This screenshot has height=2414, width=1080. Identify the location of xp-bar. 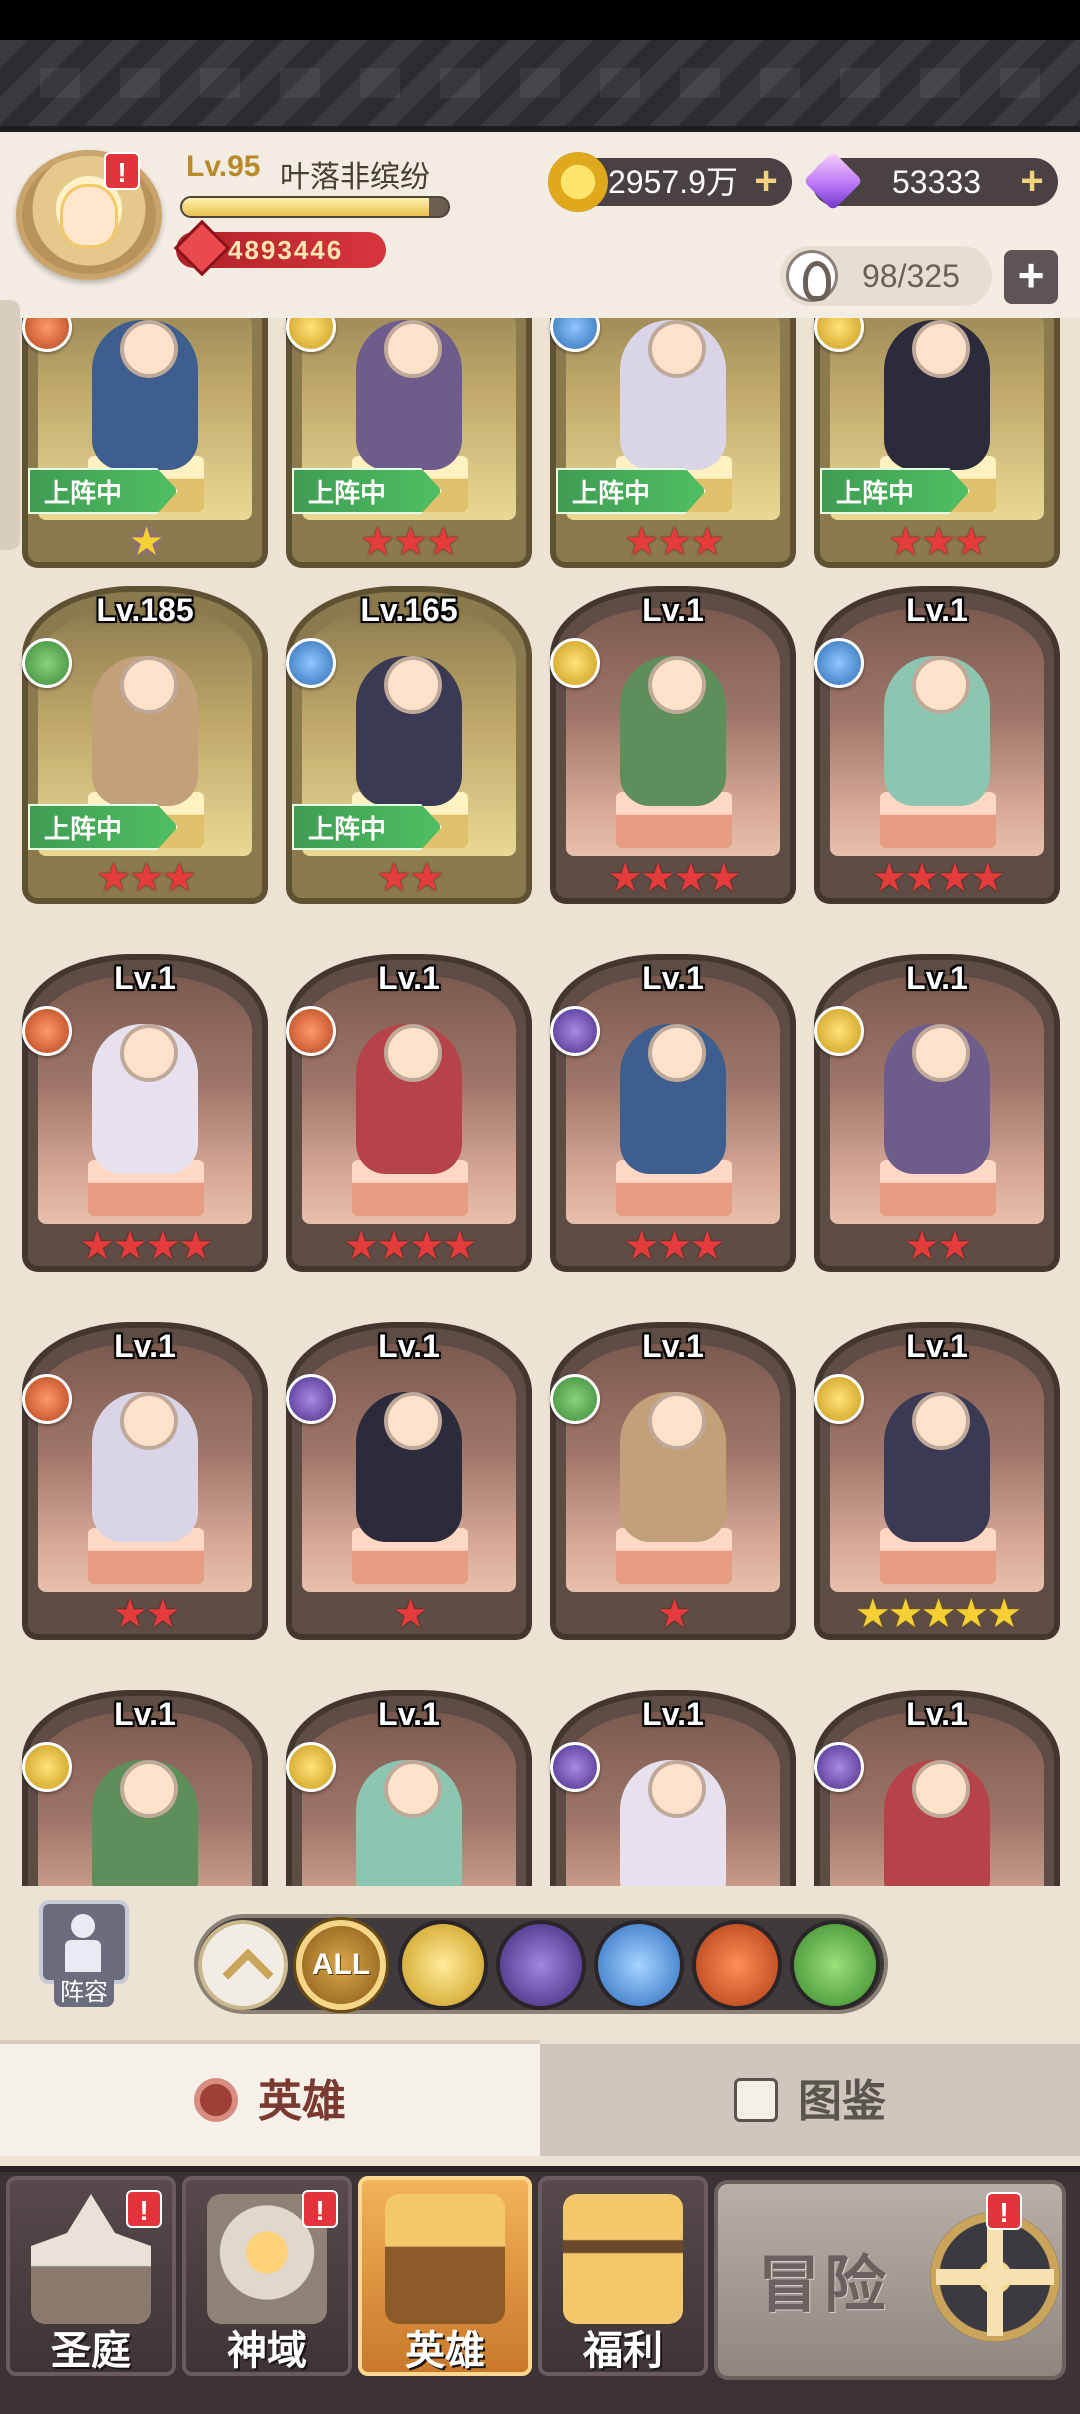
(315, 207).